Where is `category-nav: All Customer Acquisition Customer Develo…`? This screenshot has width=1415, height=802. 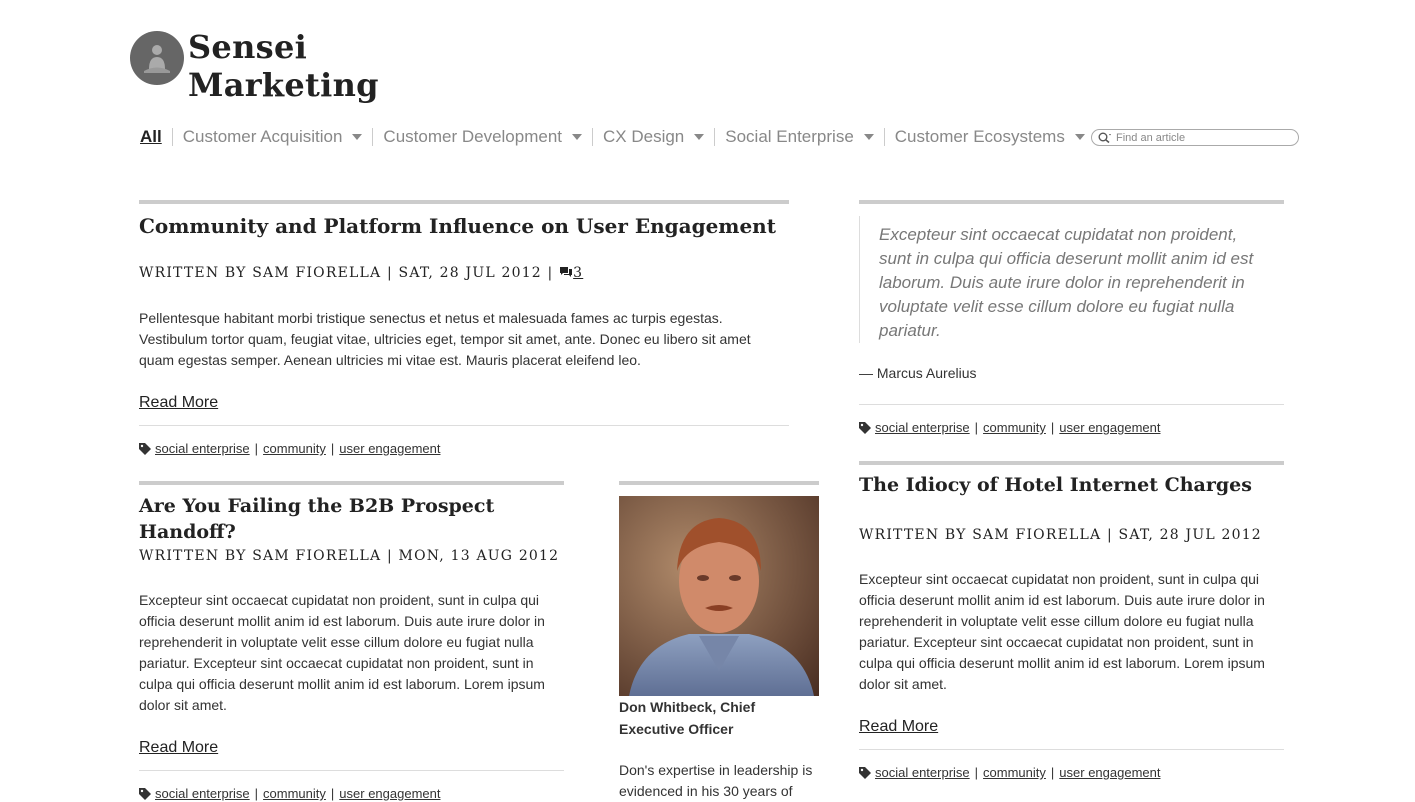 category-nav: All Customer Acquisition Customer Develo… is located at coordinates (617, 137).